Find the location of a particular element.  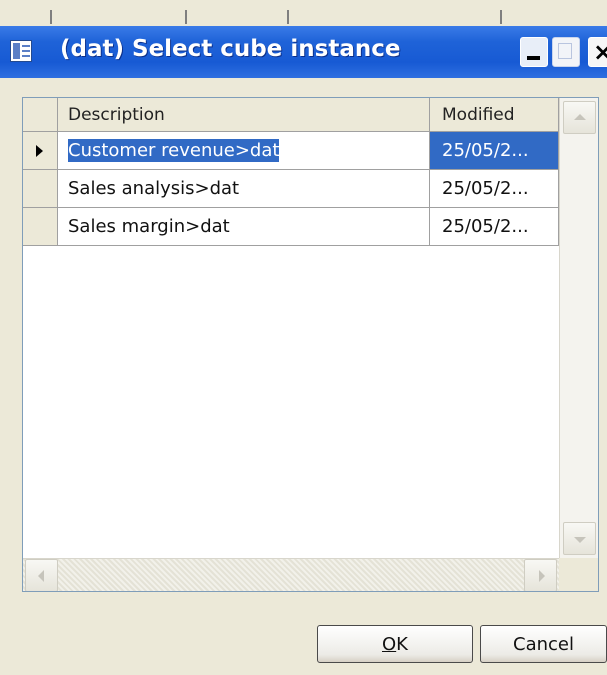

close-icon: × is located at coordinates (600, 52).